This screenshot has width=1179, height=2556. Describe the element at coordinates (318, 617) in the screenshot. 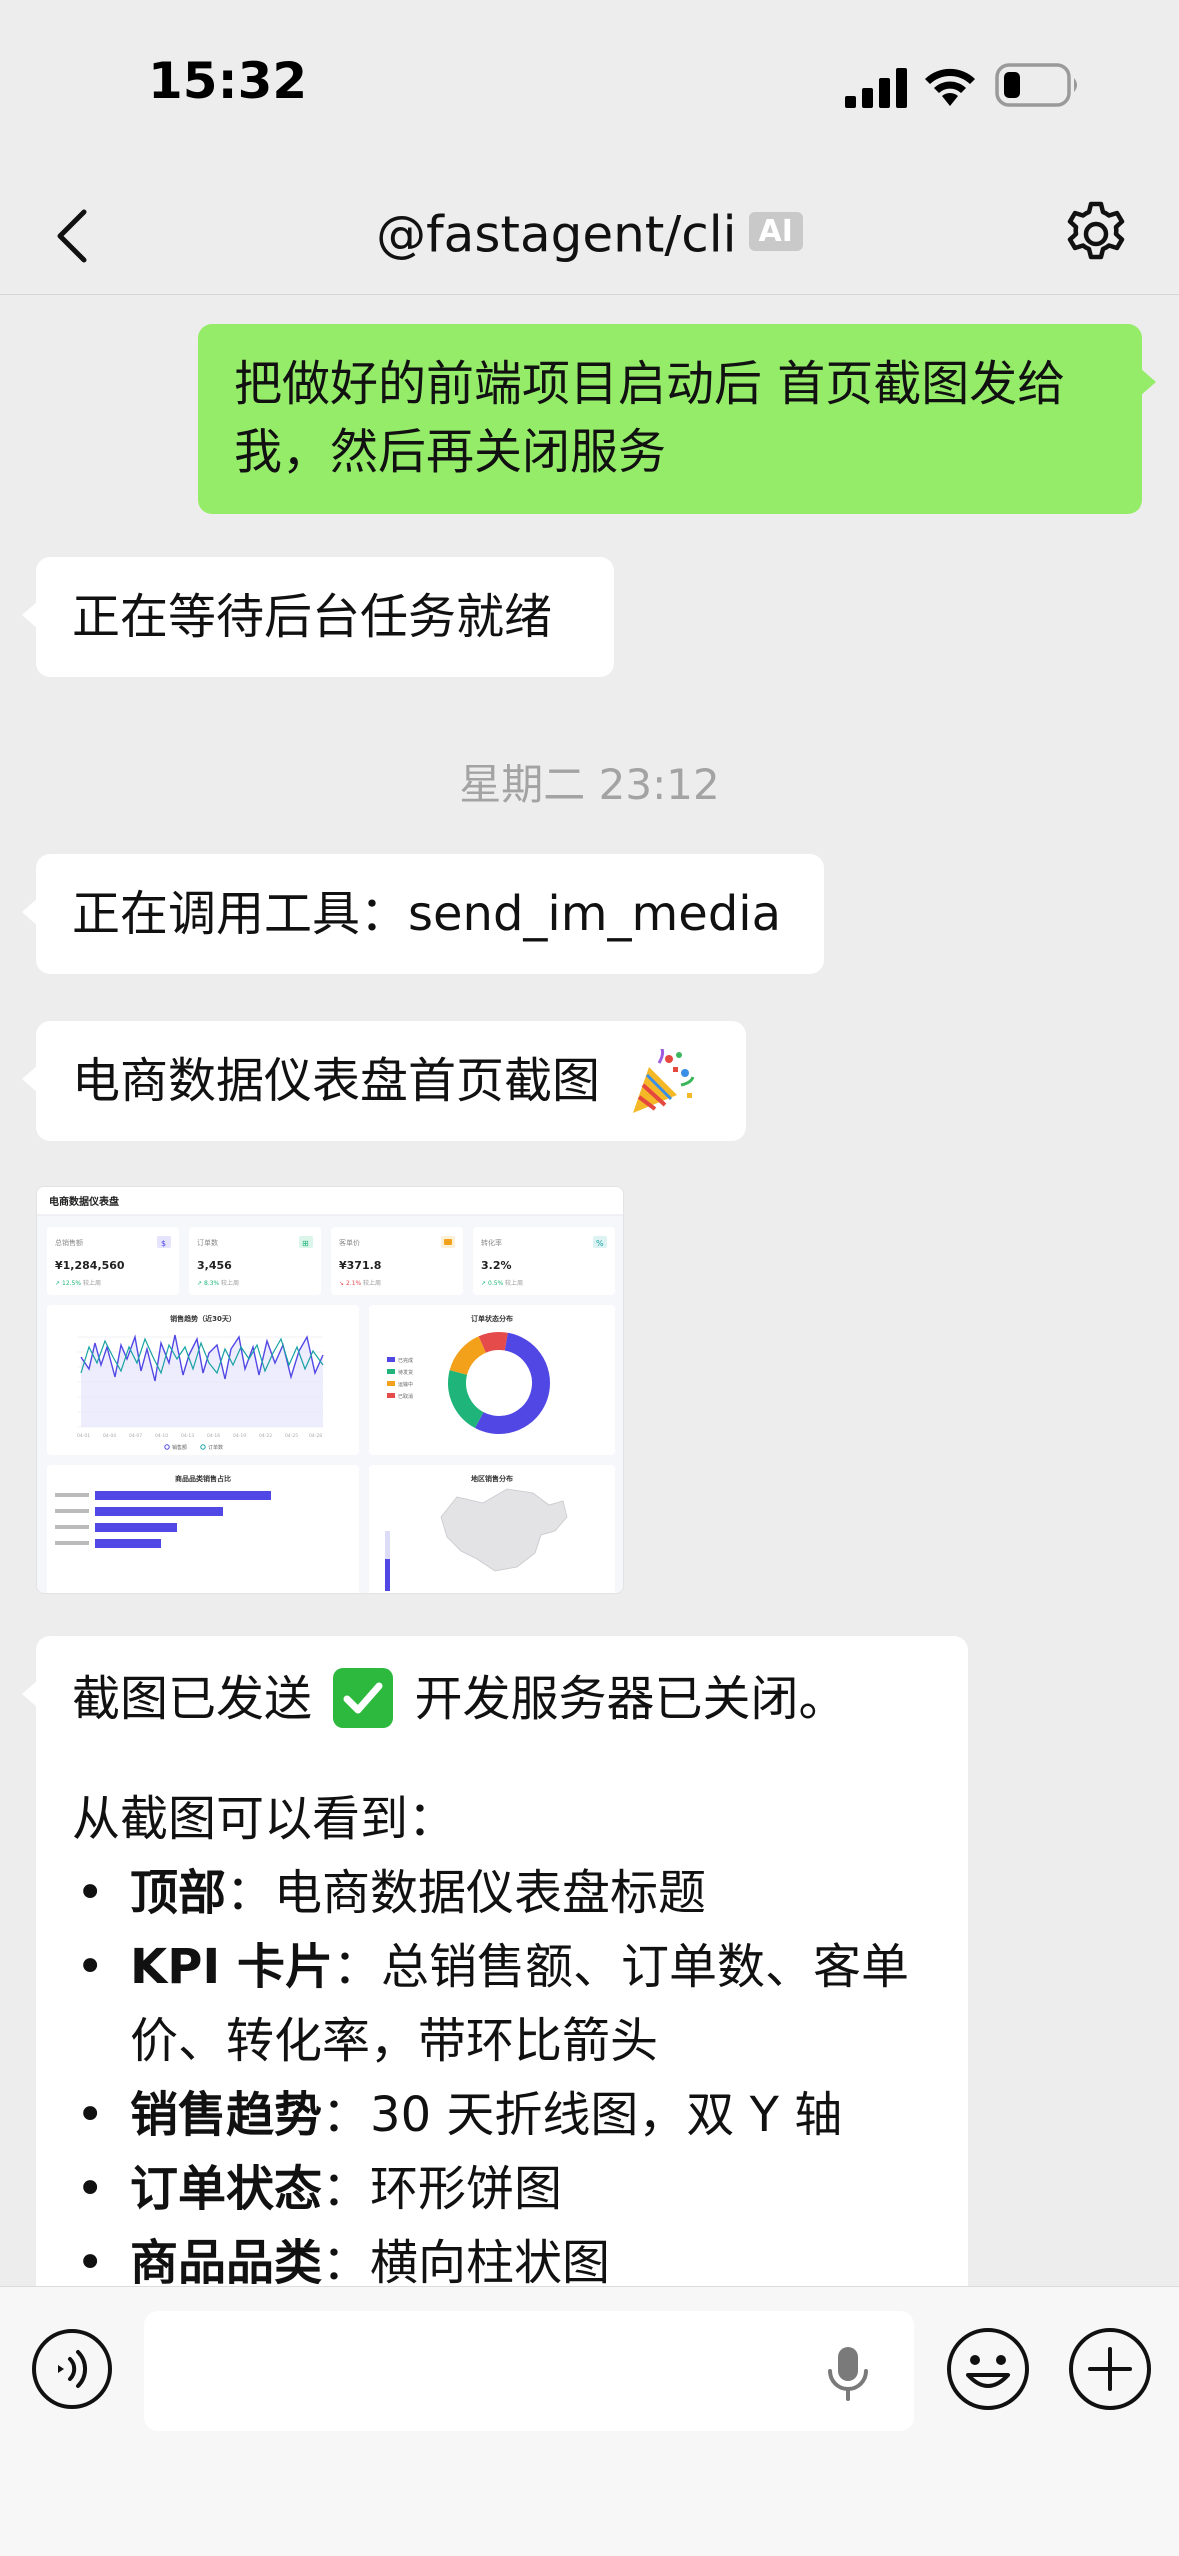

I see `bot-message-waiting: 正在等待后台任务就绪` at that location.